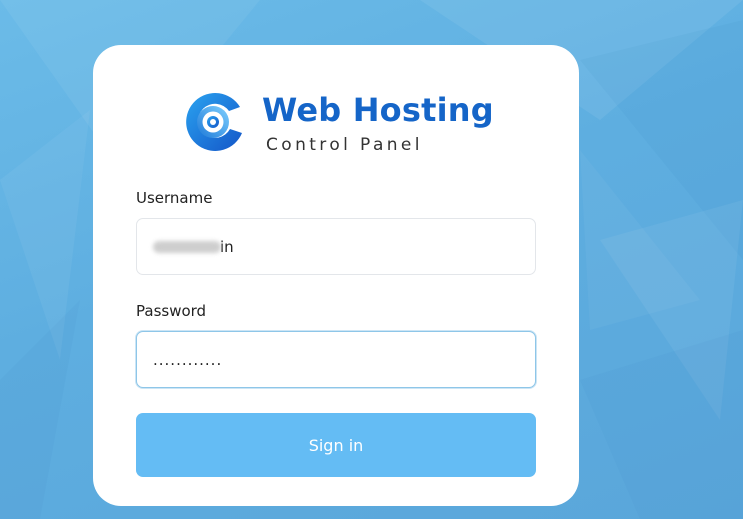 Image resolution: width=743 pixels, height=519 pixels. Describe the element at coordinates (336, 359) in the screenshot. I see `password-input` at that location.